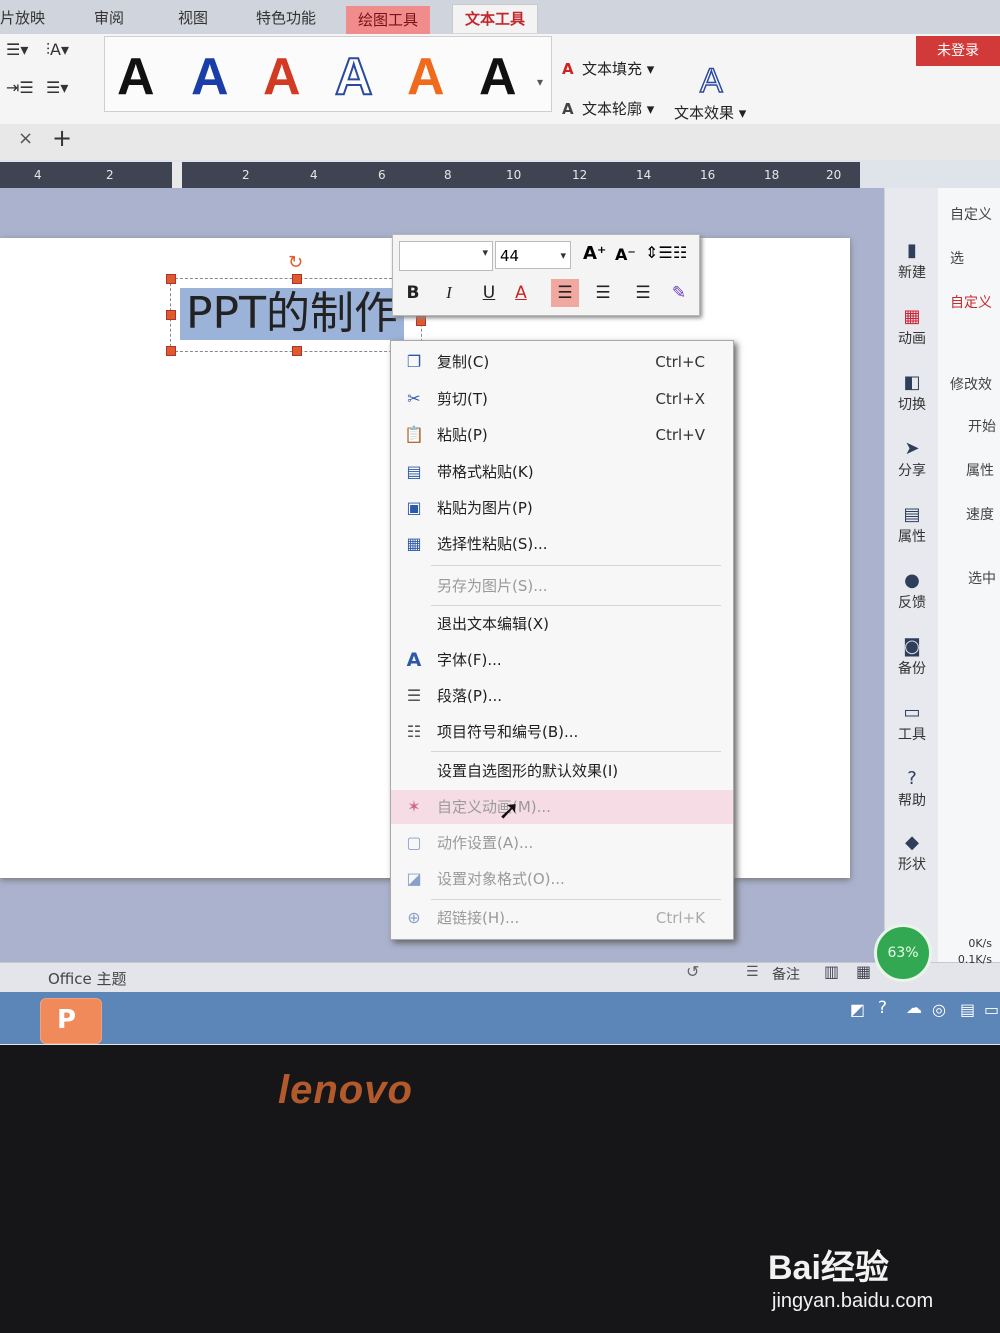 The image size is (1000, 1333). Describe the element at coordinates (562, 771) in the screenshot. I see `menu-item-default-shape-effect: 设置自选图形的默认效果(I)` at that location.